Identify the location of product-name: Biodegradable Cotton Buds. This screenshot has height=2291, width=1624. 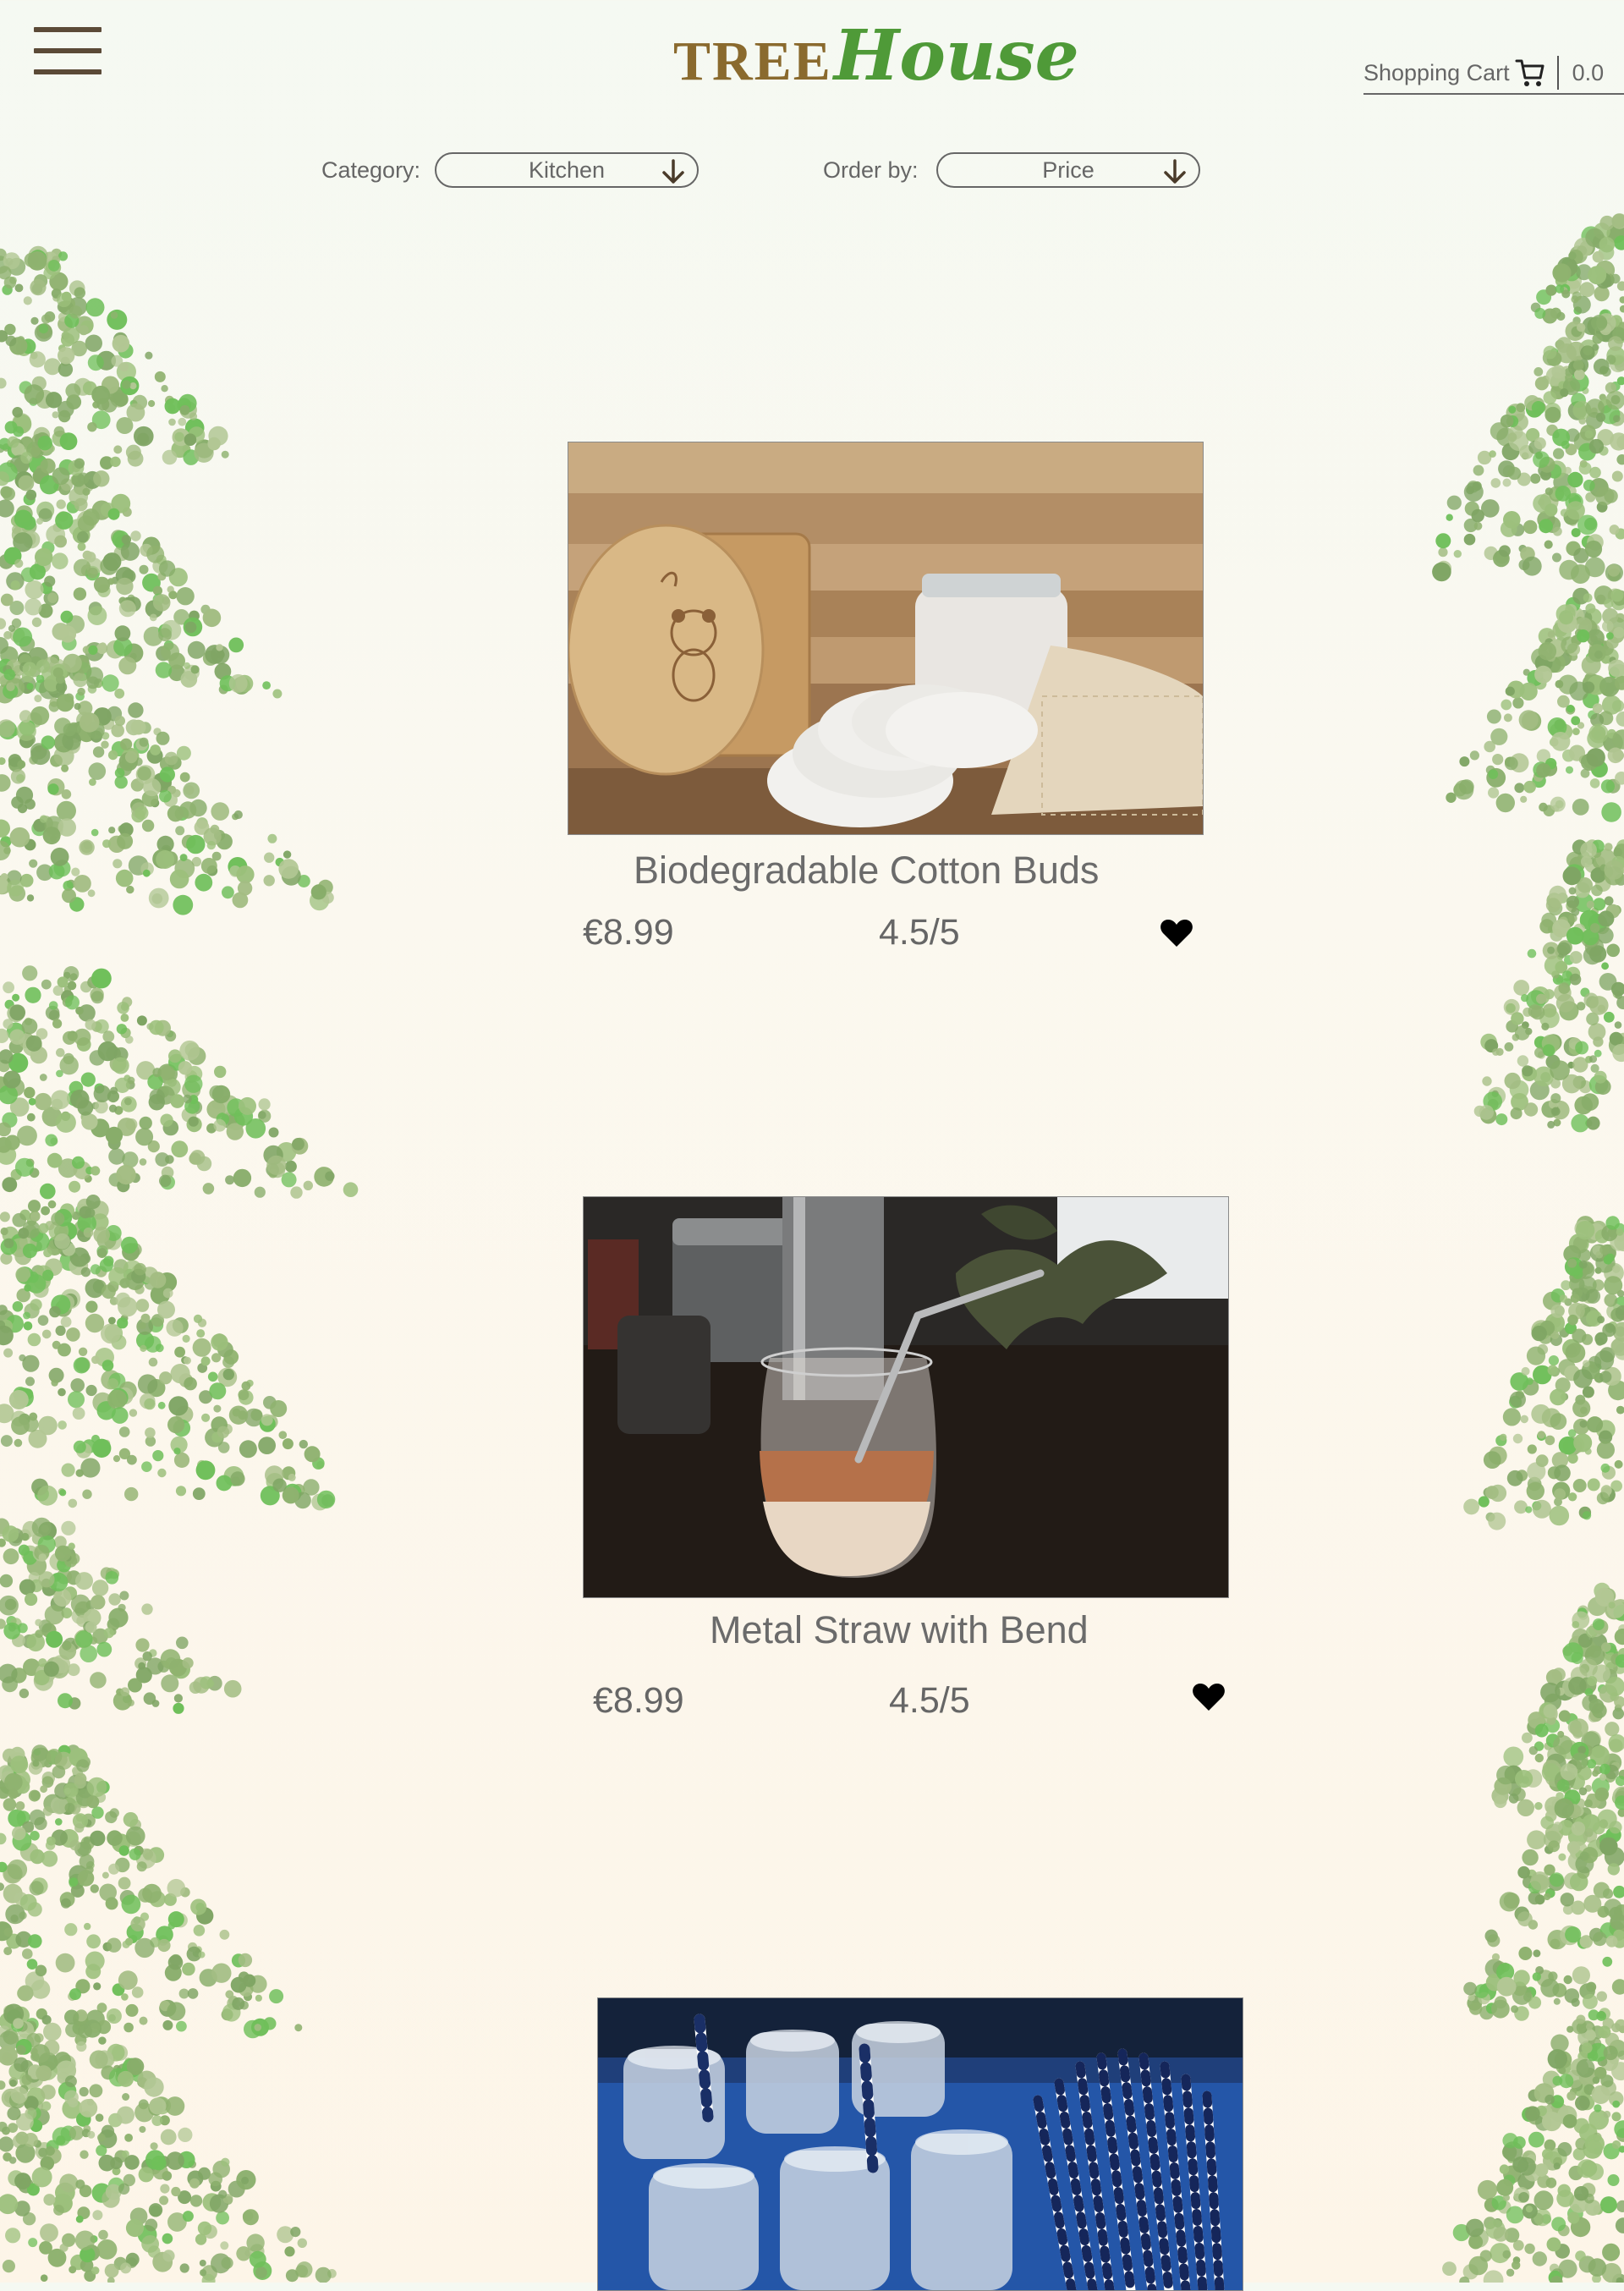
(866, 871).